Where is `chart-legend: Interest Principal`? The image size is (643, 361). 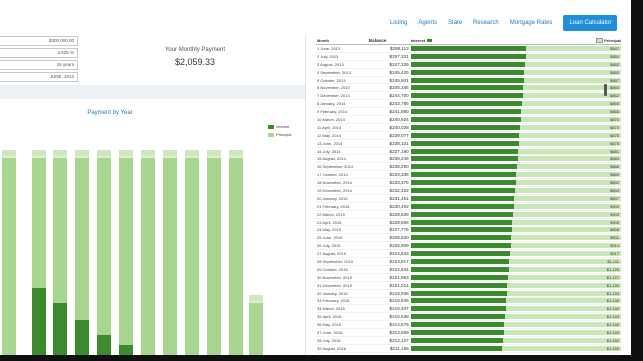 chart-legend: Interest Principal is located at coordinates (283, 132).